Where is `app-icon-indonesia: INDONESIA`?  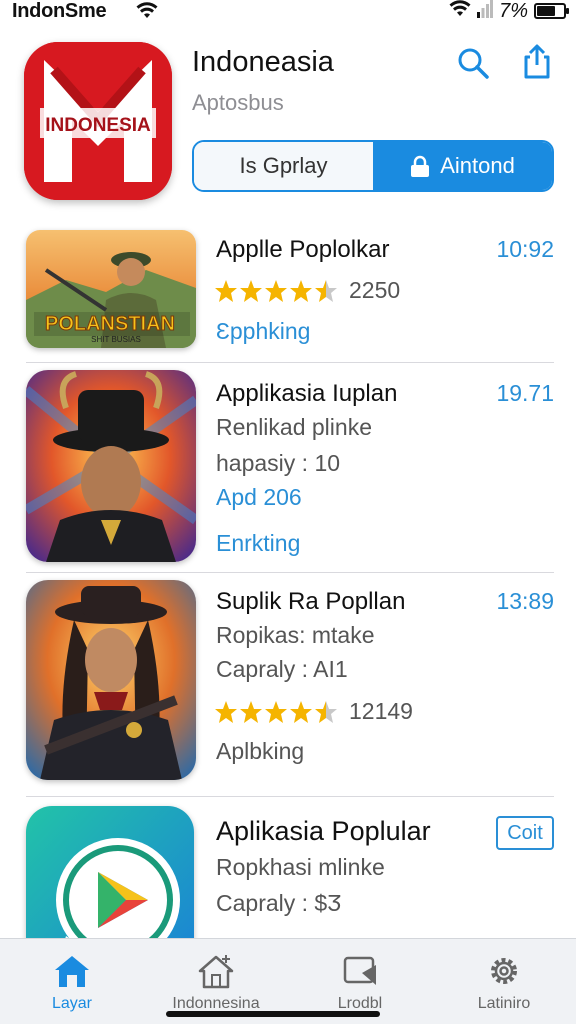
app-icon-indonesia: INDONESIA is located at coordinates (98, 121).